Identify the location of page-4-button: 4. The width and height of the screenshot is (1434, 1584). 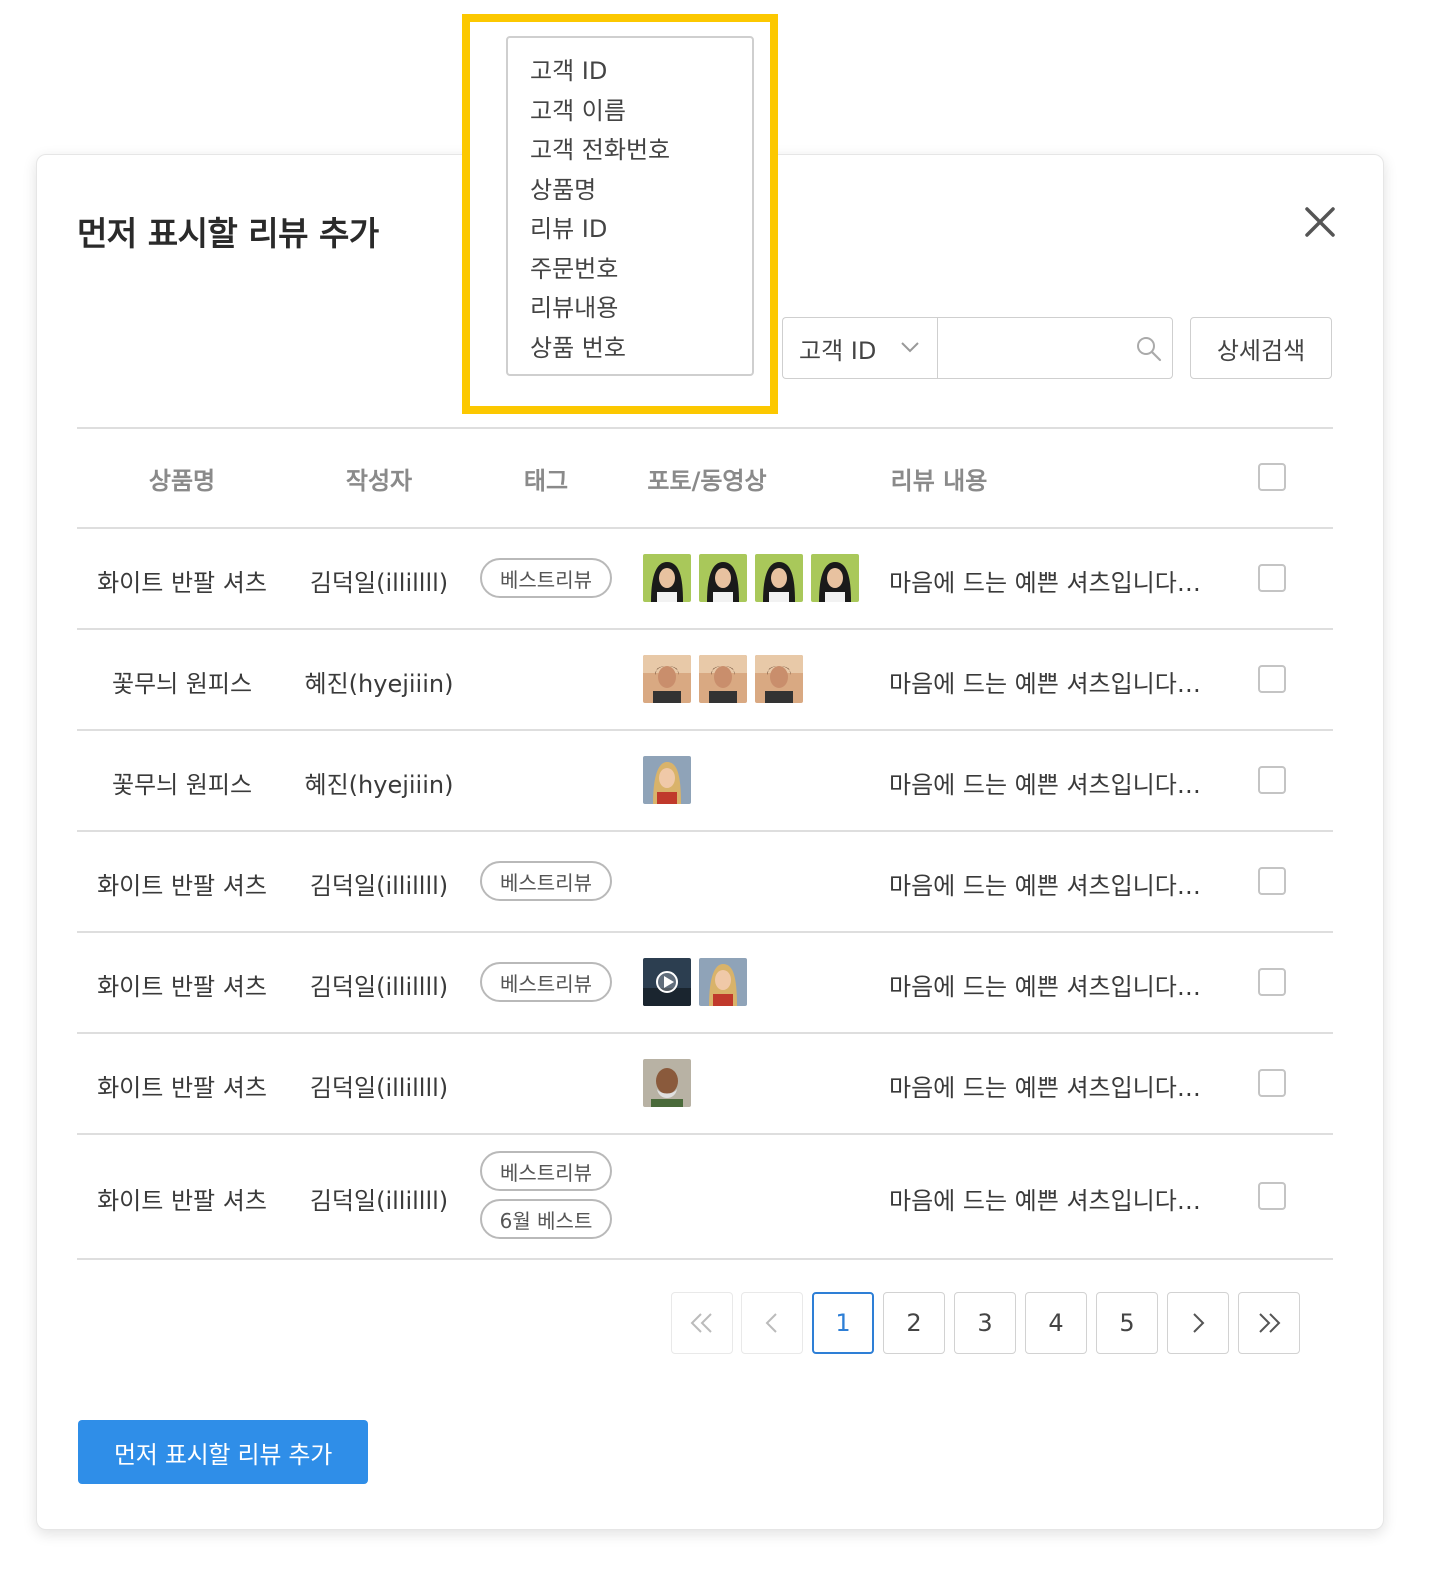
(1056, 1323).